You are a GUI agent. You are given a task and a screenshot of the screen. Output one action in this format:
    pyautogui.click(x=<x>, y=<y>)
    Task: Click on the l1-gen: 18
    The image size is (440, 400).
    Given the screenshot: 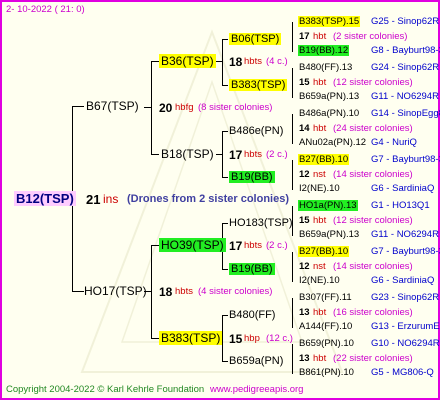 What is the action you would take?
    pyautogui.click(x=166, y=292)
    